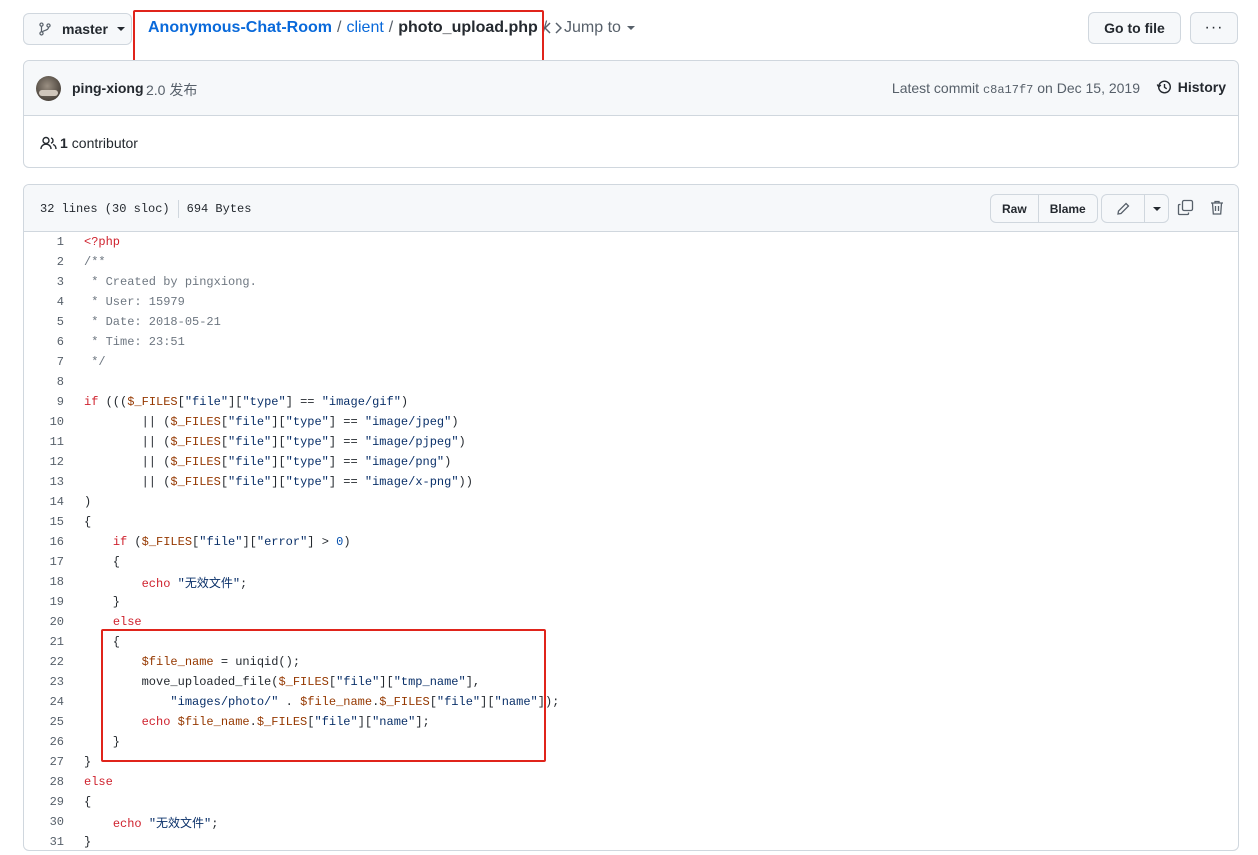  I want to click on code-token: $file_name, so click(213, 722).